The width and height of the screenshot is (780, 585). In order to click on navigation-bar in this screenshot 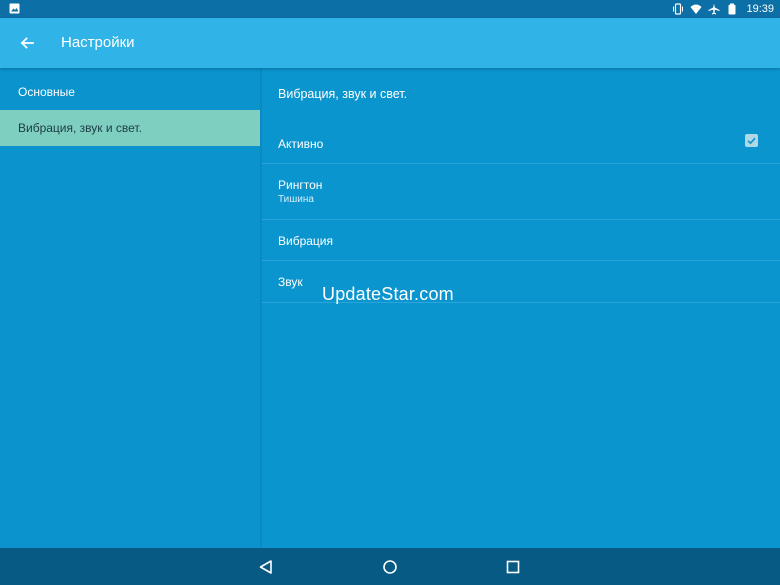, I will do `click(390, 566)`.